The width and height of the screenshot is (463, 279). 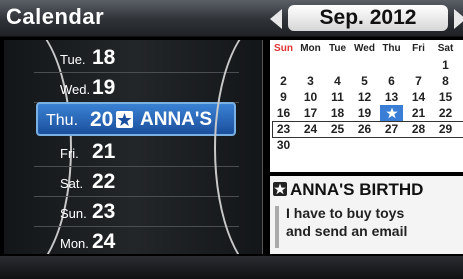 What do you see at coordinates (337, 48) in the screenshot?
I see `weekday-header: Tue` at bounding box center [337, 48].